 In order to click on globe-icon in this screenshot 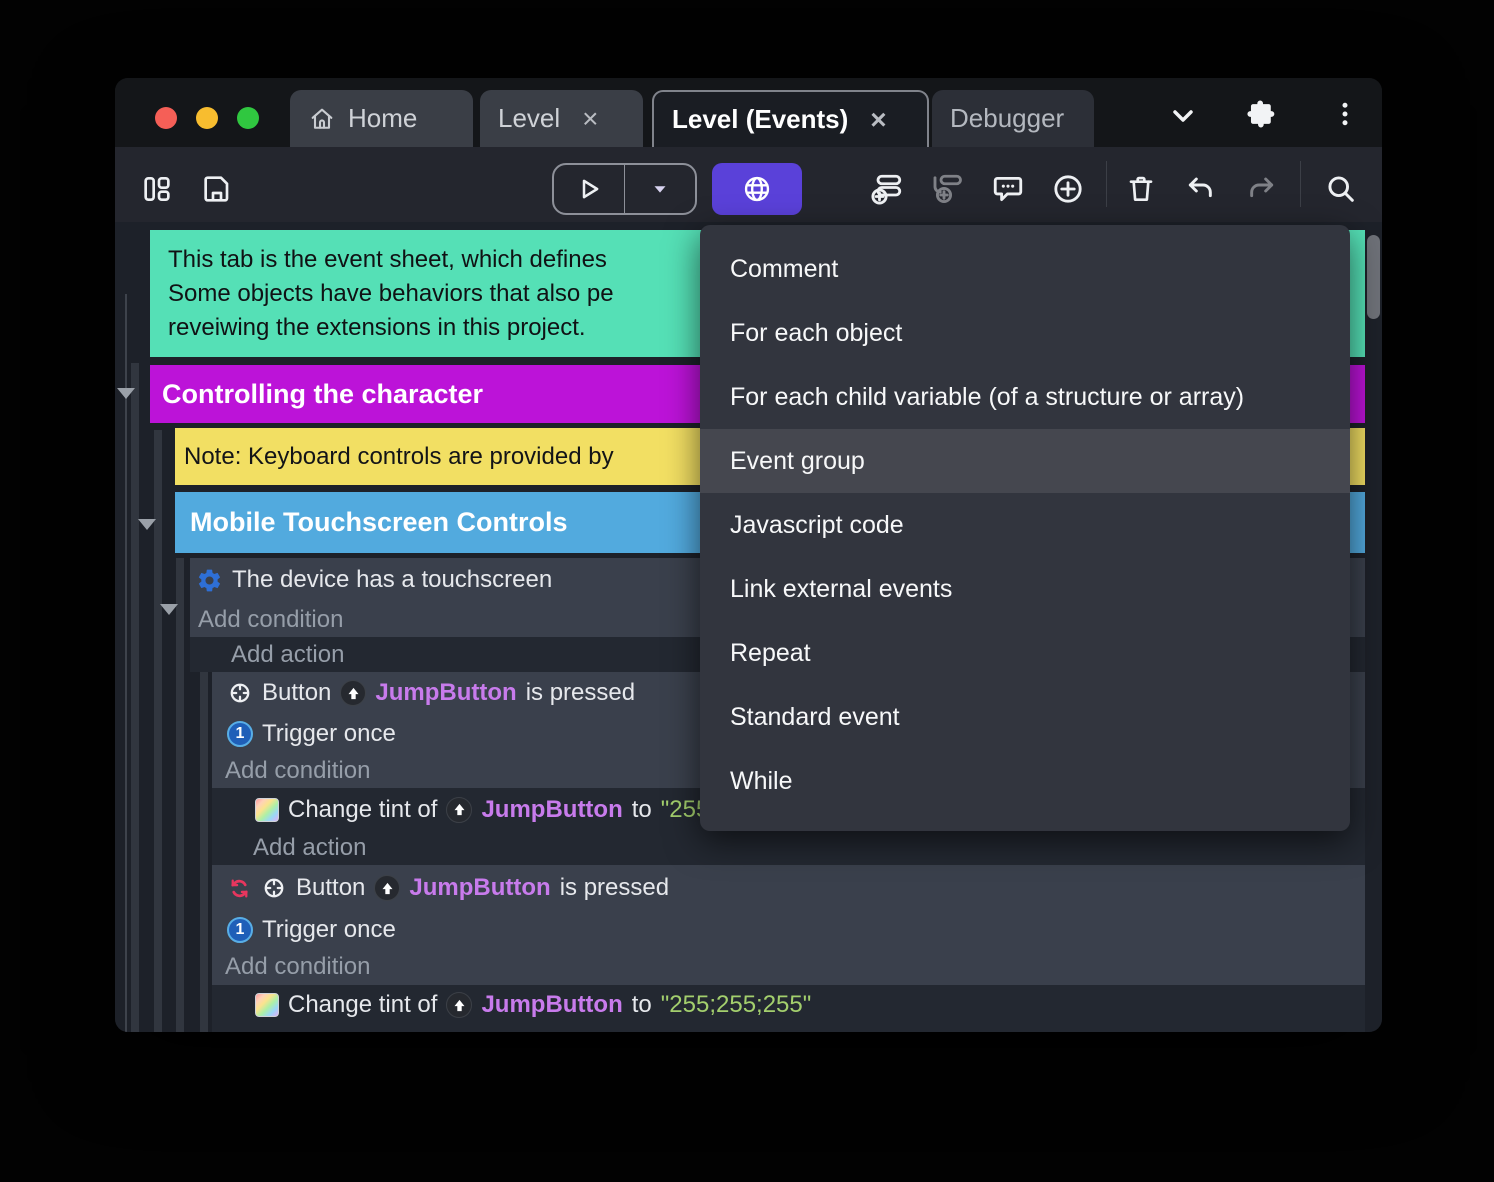, I will do `click(757, 189)`.